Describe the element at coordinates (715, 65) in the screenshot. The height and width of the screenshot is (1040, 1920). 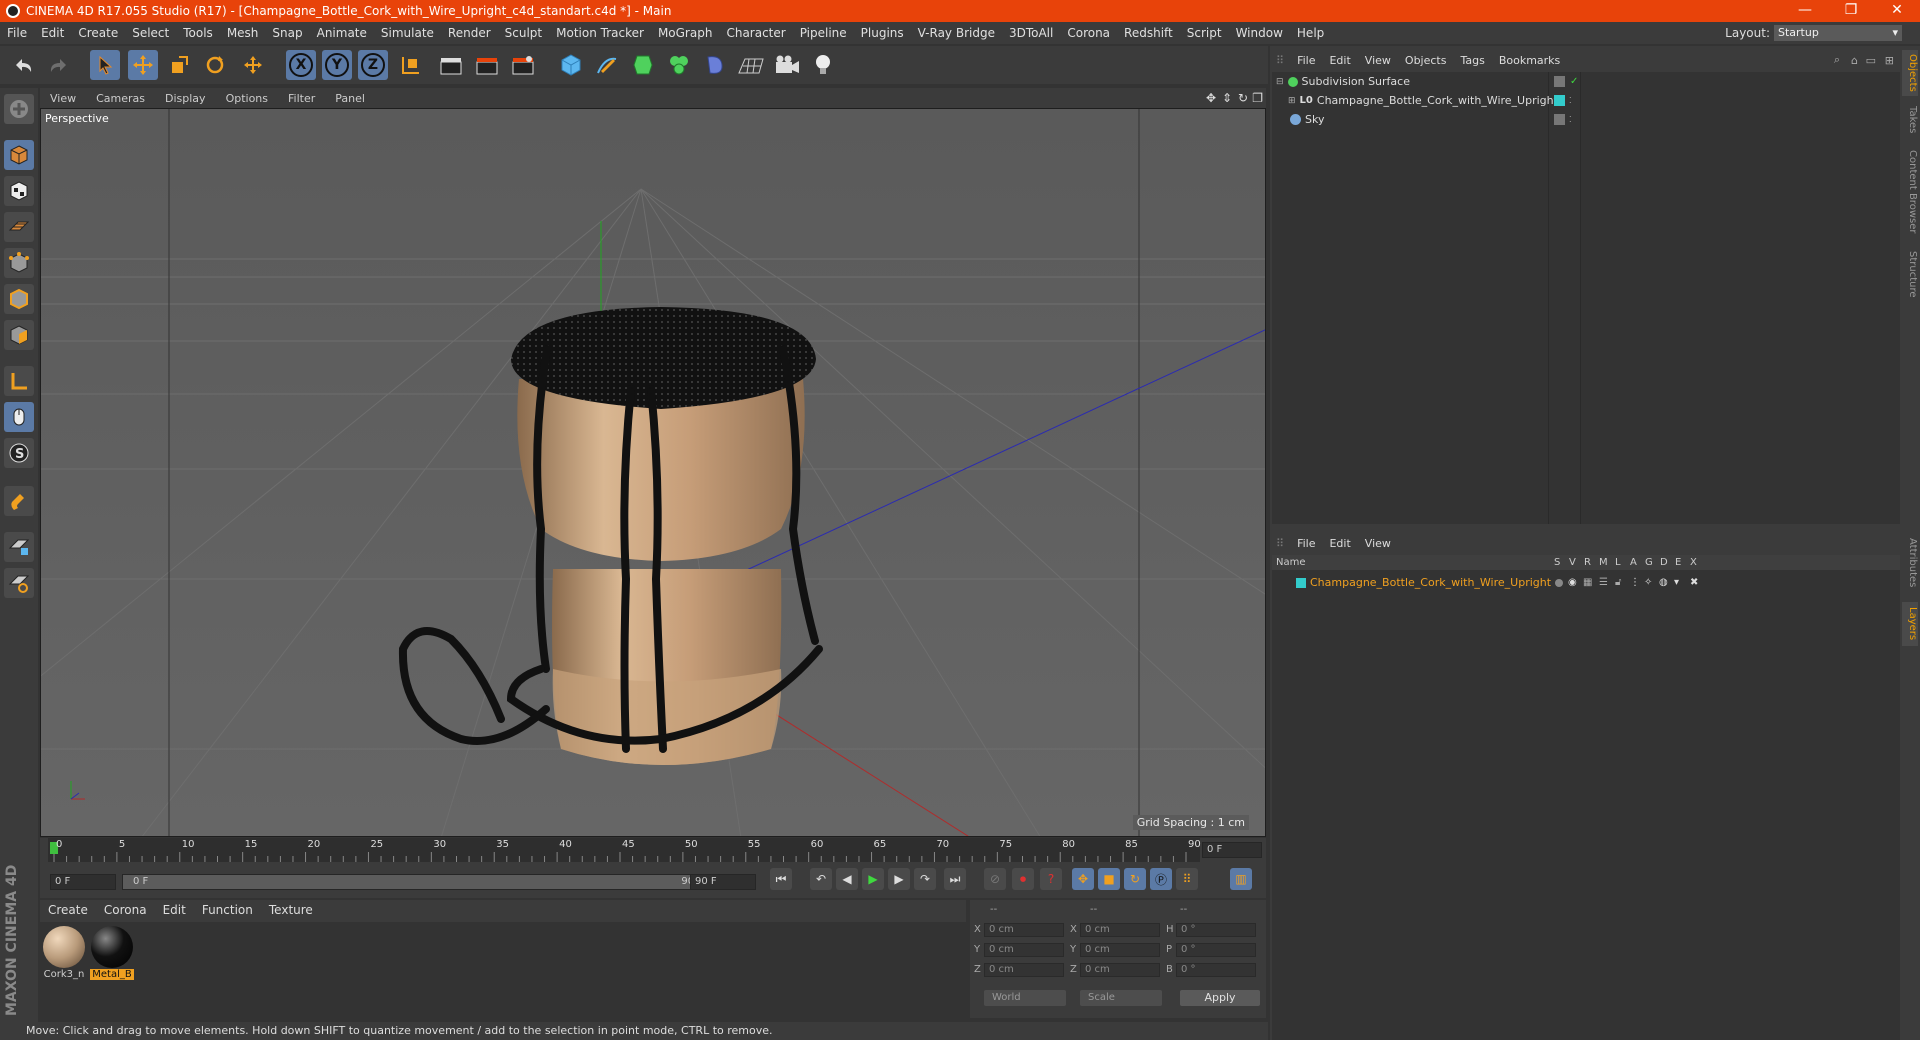
I see `deformer-button` at that location.